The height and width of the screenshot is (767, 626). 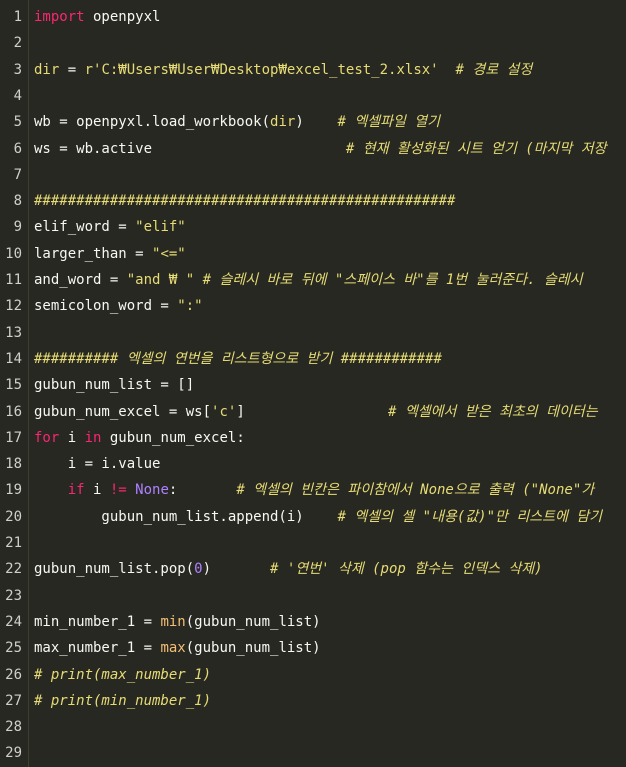 I want to click on code-token: # '연번' 삭제 (pop 함수는 인덱스 삭제), so click(x=406, y=569).